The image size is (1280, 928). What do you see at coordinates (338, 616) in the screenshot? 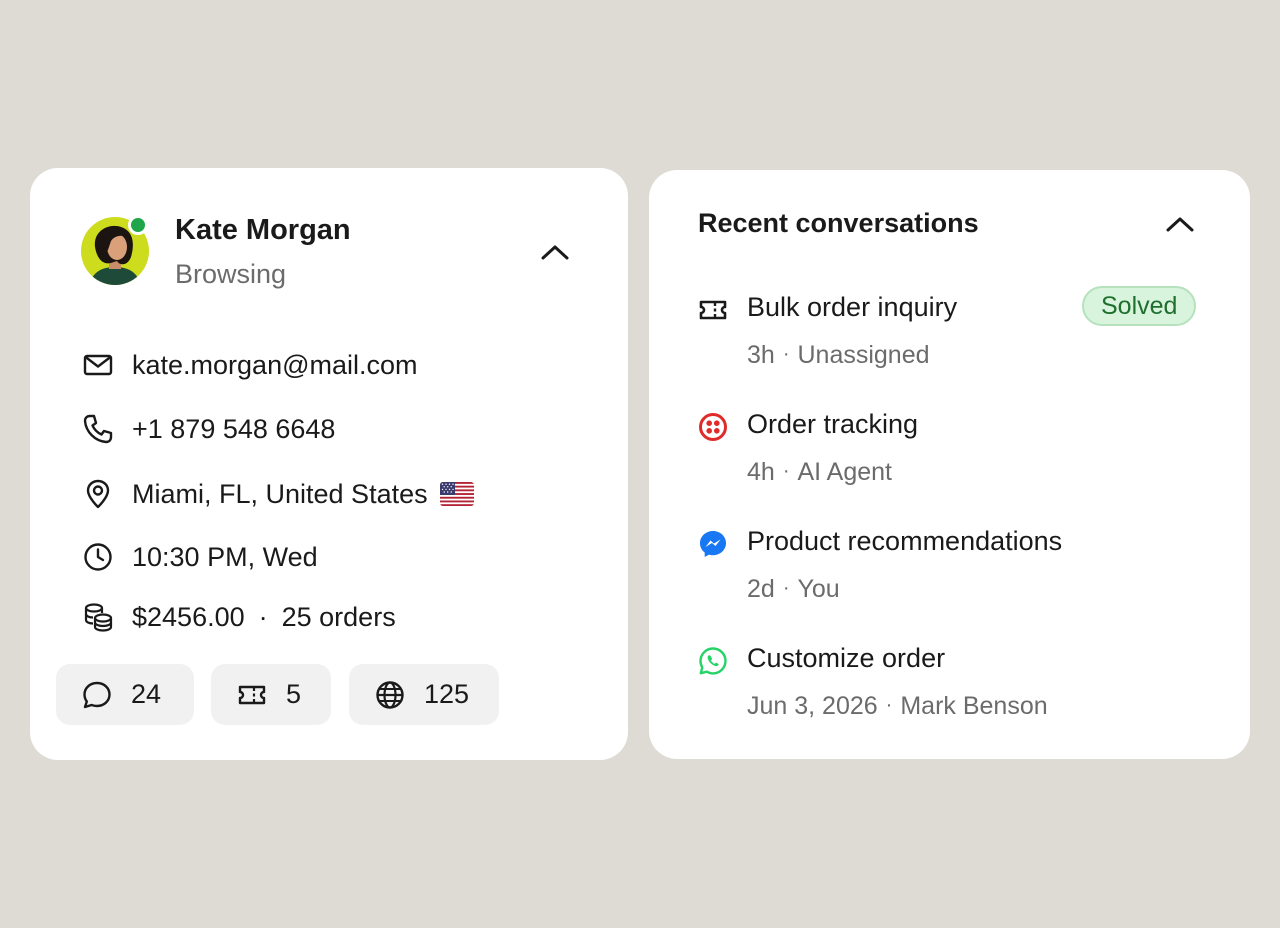
I see `orders-count-value: 25 orders` at bounding box center [338, 616].